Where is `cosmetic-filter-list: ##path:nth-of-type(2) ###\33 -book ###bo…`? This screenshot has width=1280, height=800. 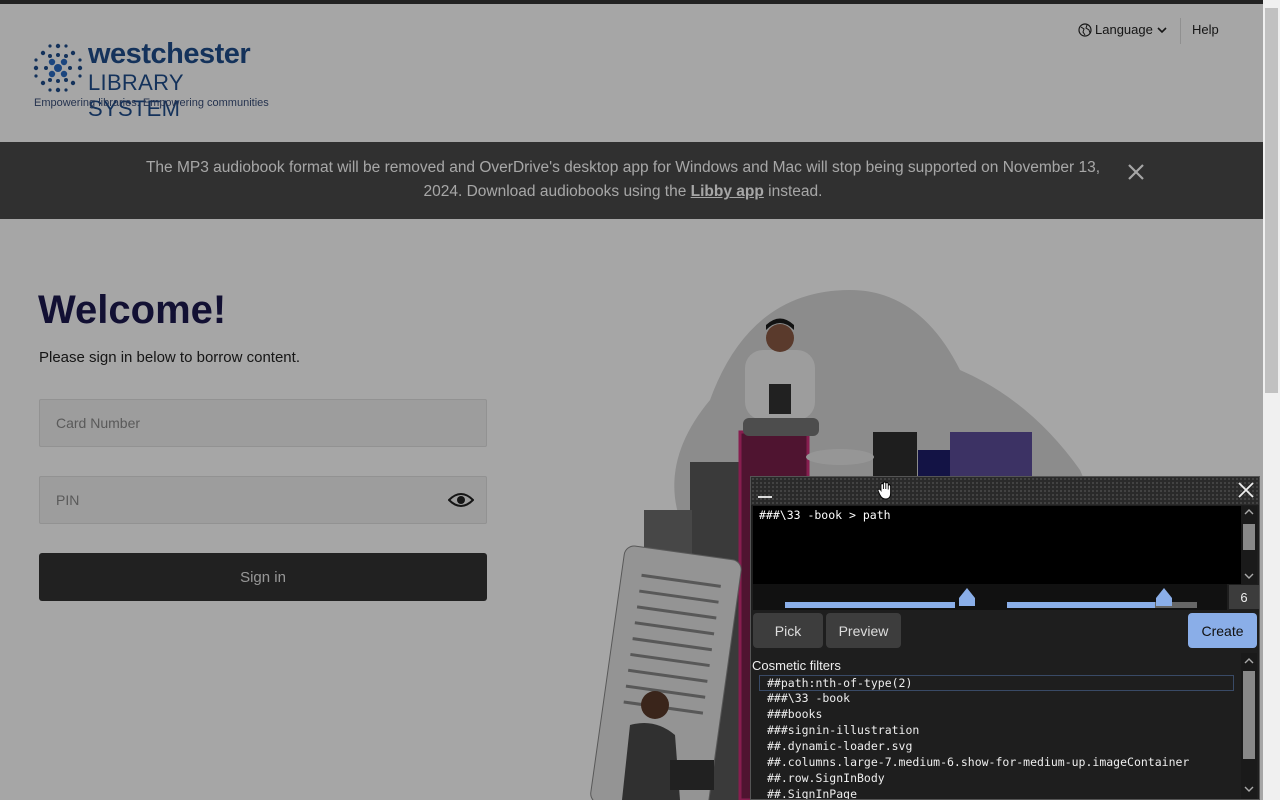 cosmetic-filter-list: ##path:nth-of-type(2) ###\33 -book ###bo… is located at coordinates (996, 737).